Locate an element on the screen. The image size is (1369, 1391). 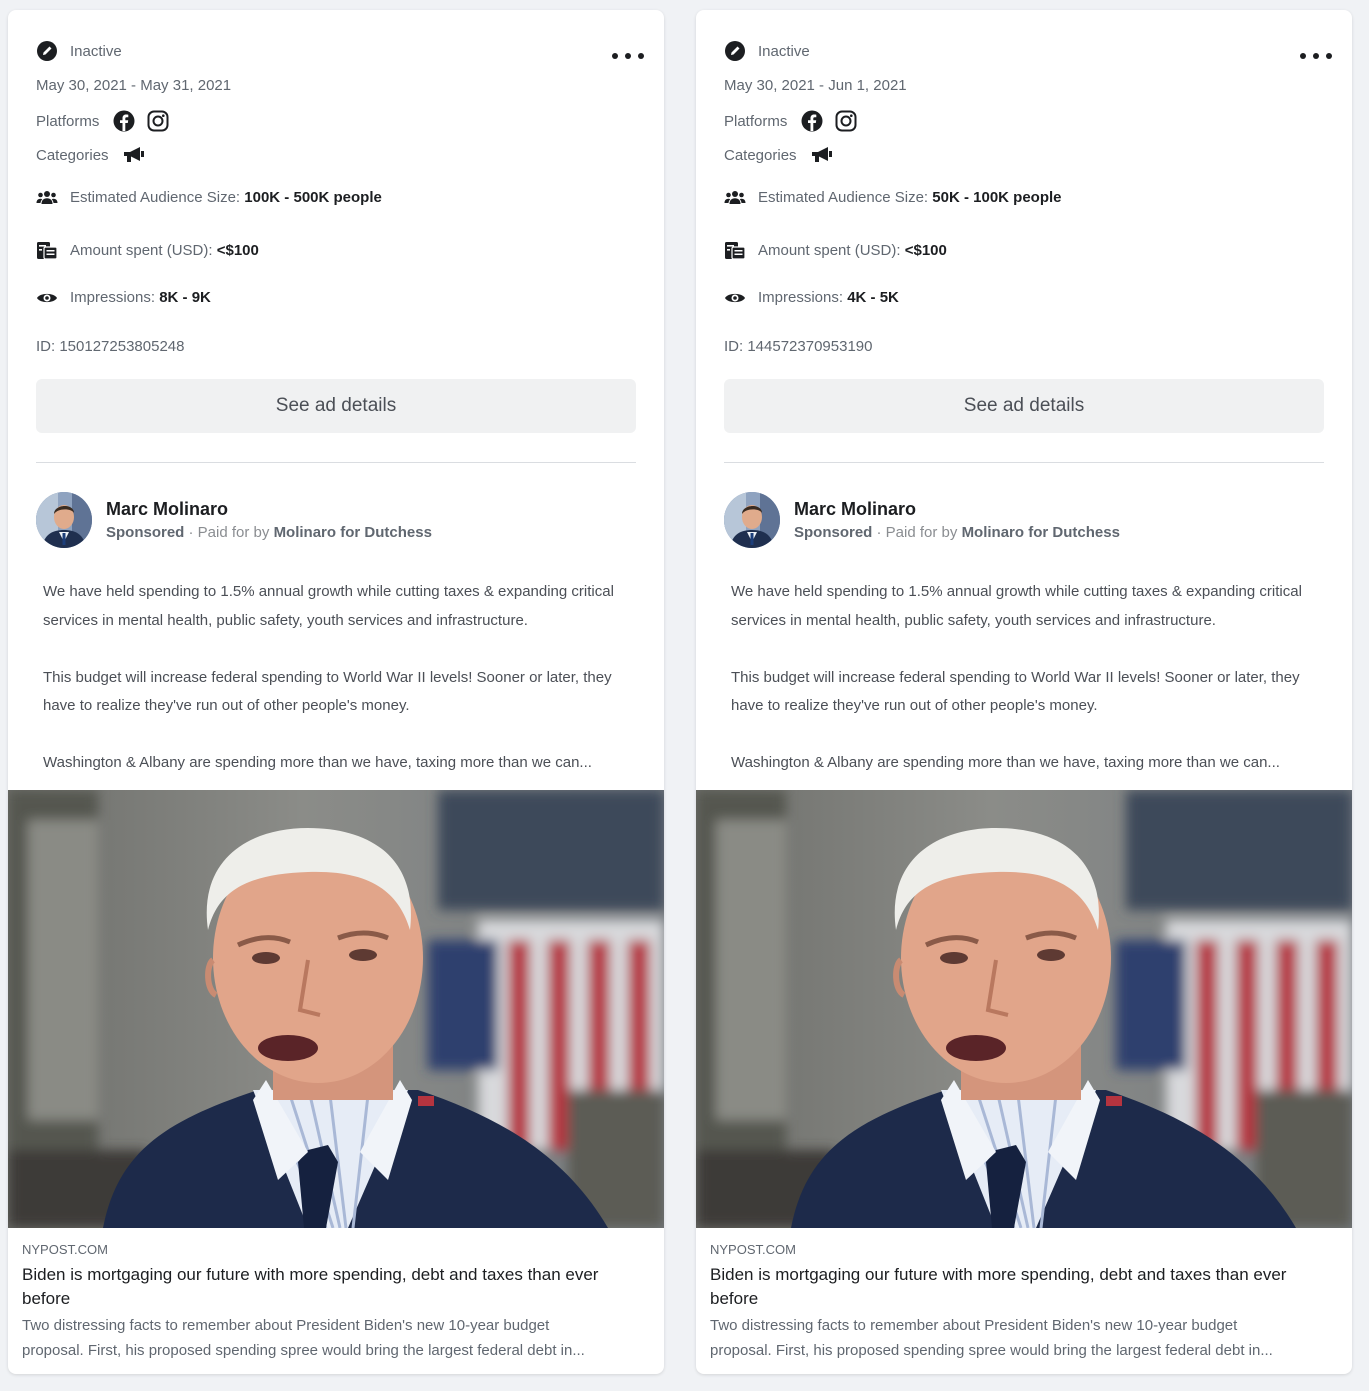
impressions-row: Impressions: 4K - 5K is located at coordinates (811, 297).